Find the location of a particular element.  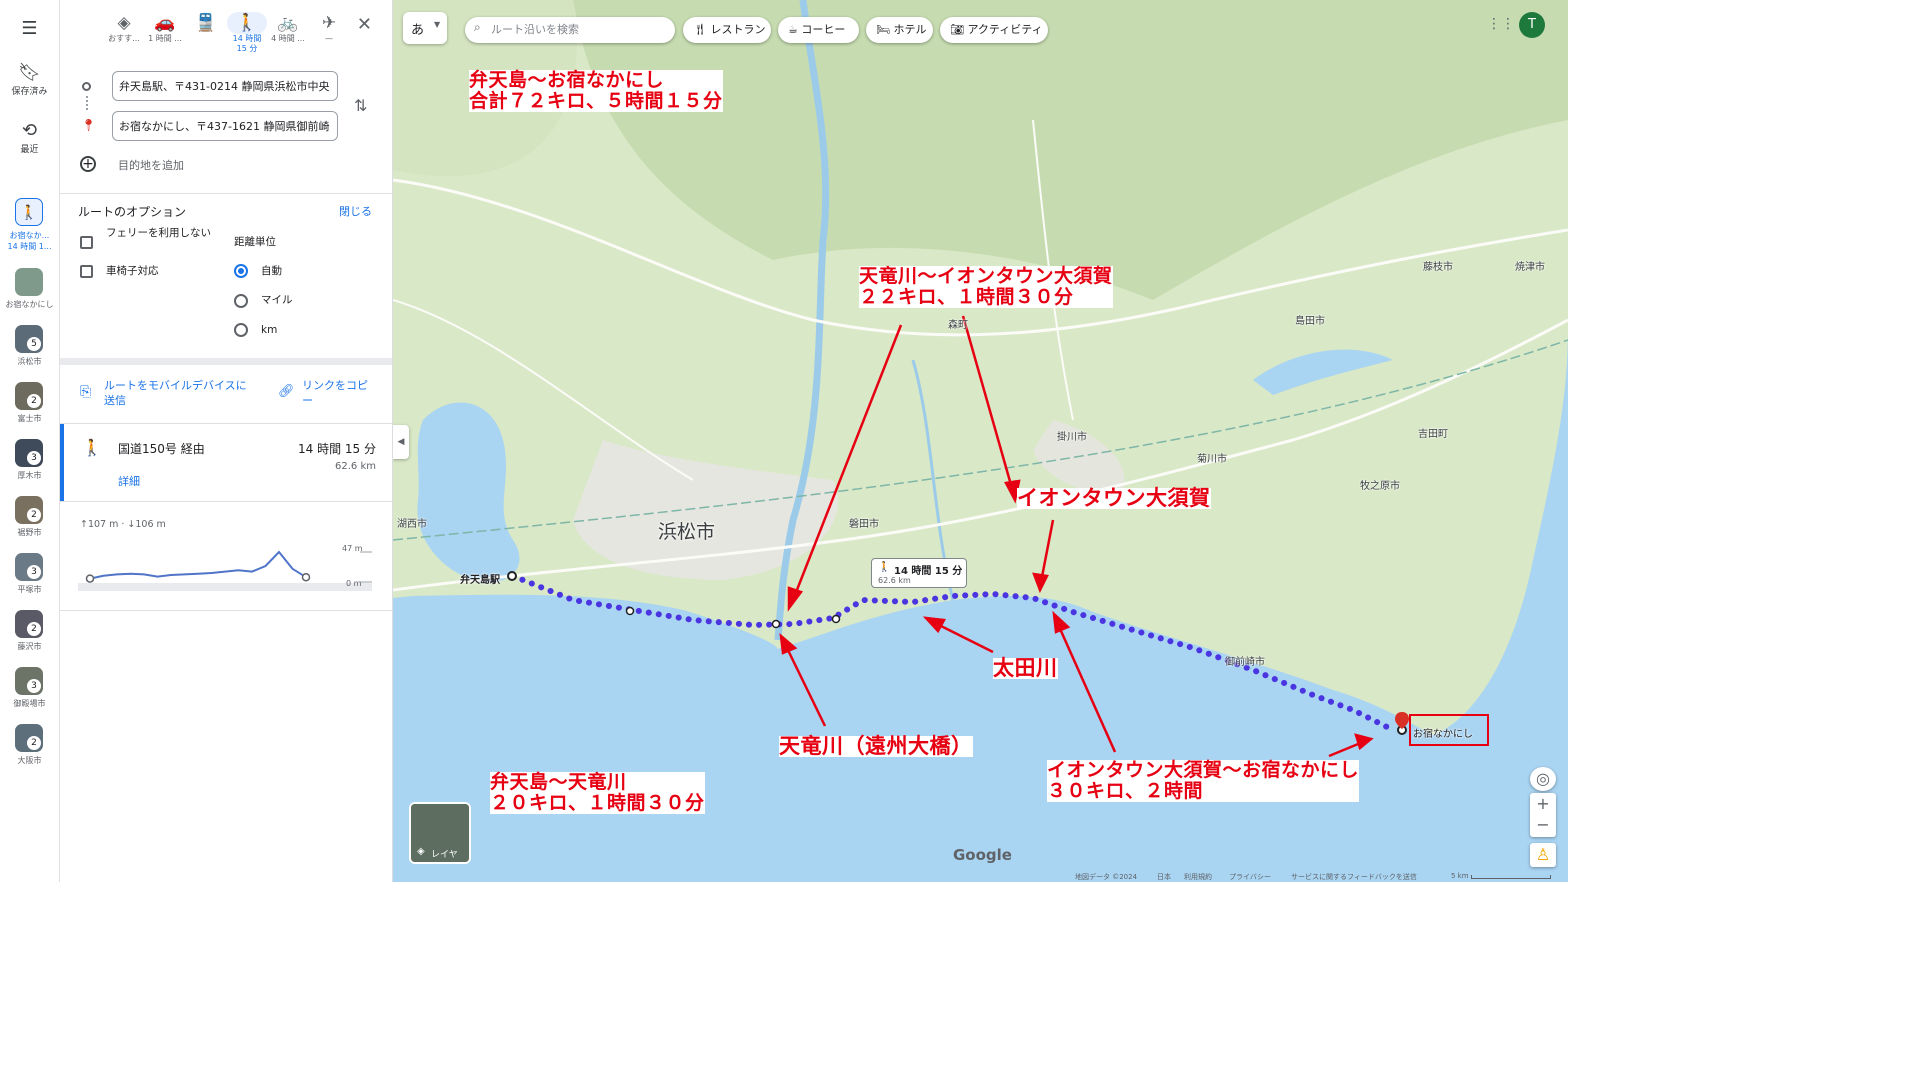

collapse-panel-button: ◀ is located at coordinates (401, 442).